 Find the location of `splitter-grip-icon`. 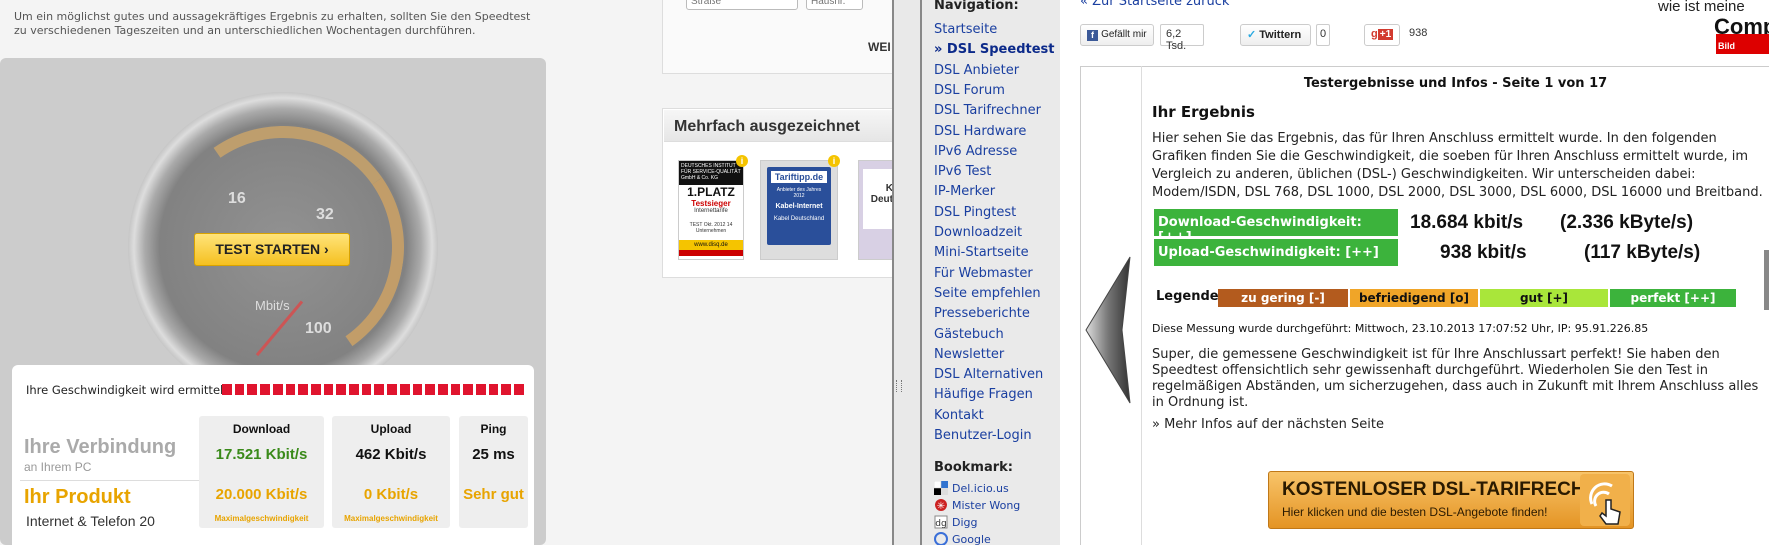

splitter-grip-icon is located at coordinates (899, 386).